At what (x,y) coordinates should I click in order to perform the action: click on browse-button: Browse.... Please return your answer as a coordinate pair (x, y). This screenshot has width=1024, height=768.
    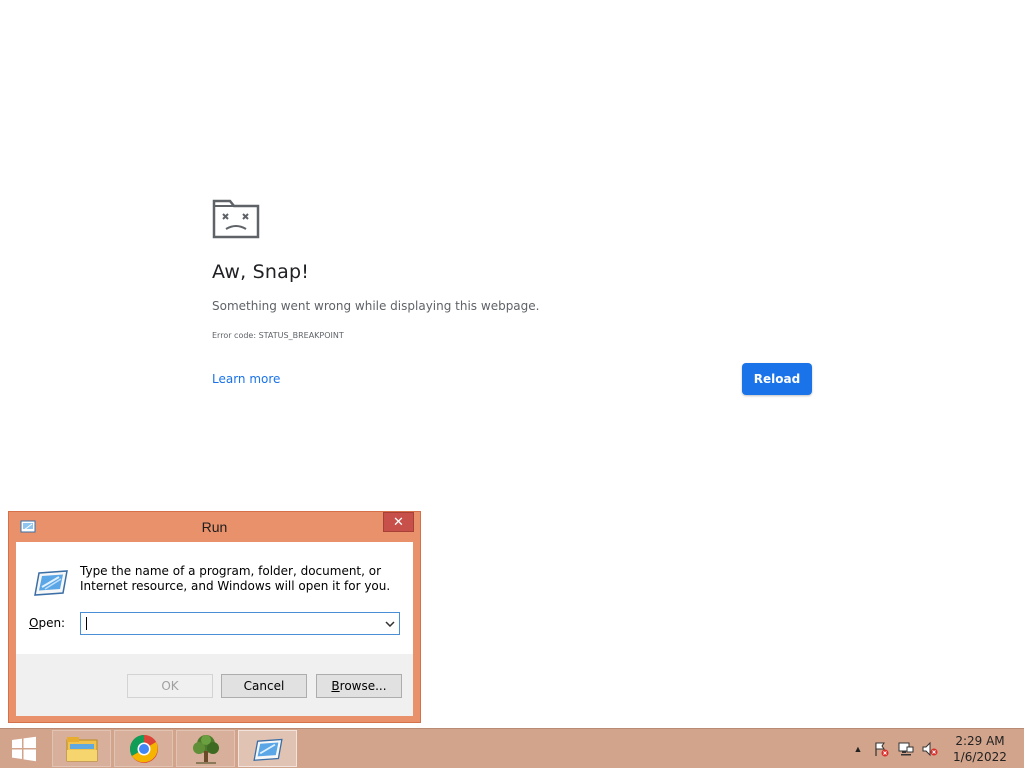
    Looking at the image, I should click on (359, 686).